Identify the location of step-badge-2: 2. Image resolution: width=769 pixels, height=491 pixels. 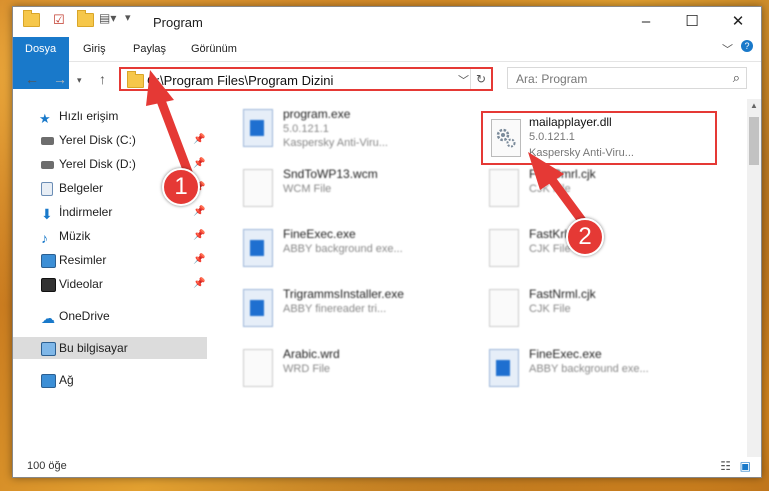
(585, 237).